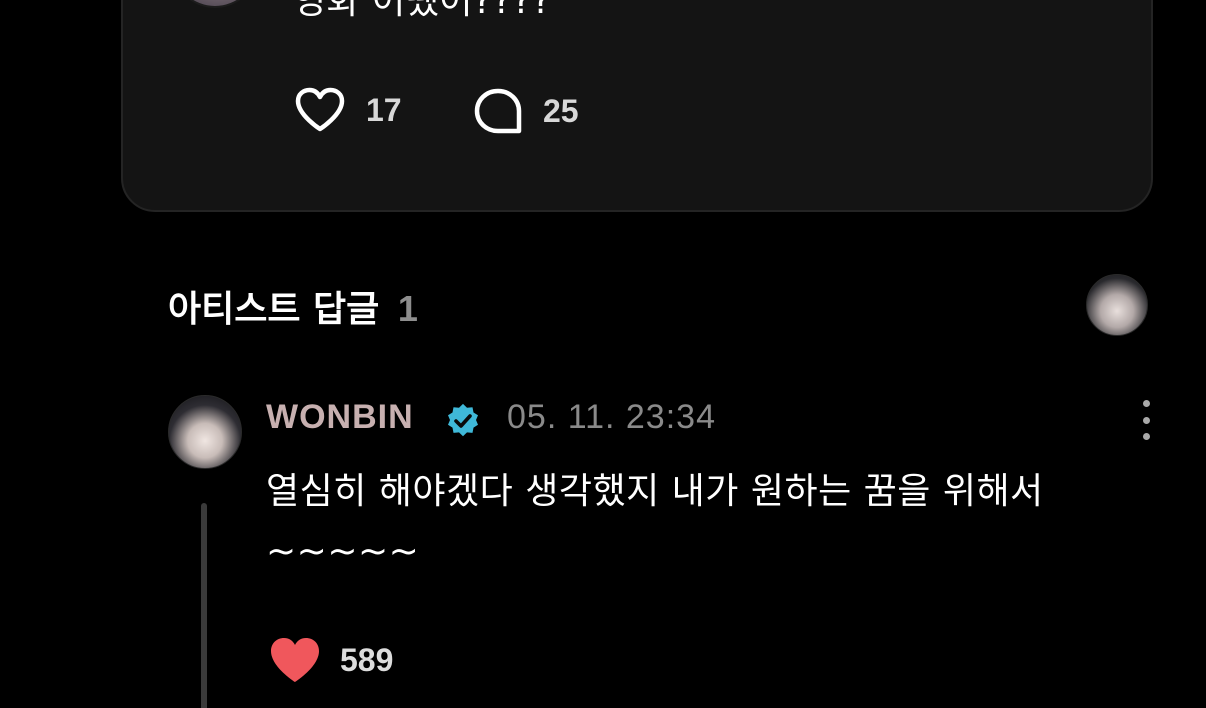 Image resolution: width=1206 pixels, height=708 pixels. What do you see at coordinates (526, 111) in the screenshot?
I see `comment-button: 25` at bounding box center [526, 111].